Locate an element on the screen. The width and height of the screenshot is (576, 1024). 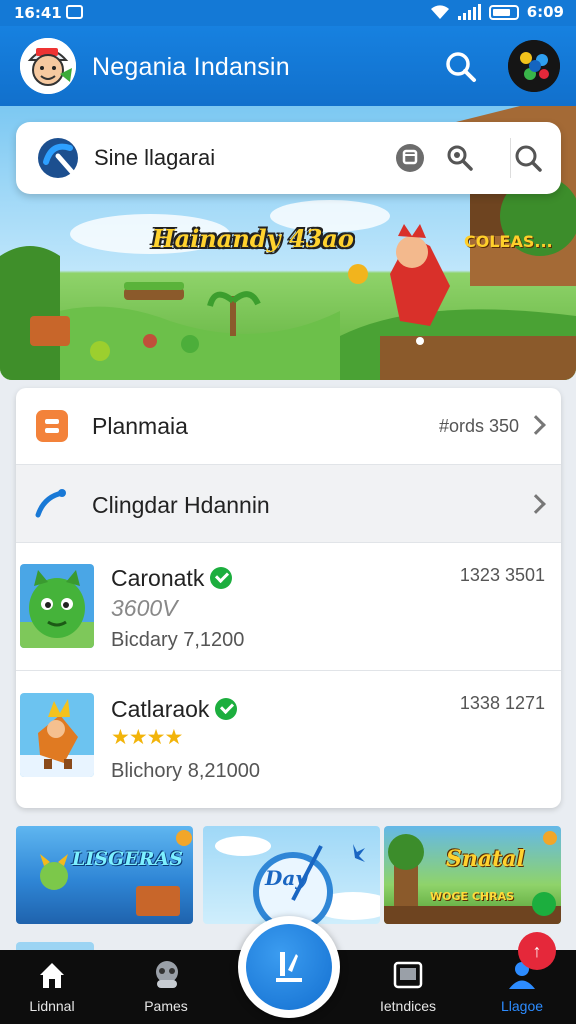
nav-label: Ietndices is located at coordinates (408, 1006).